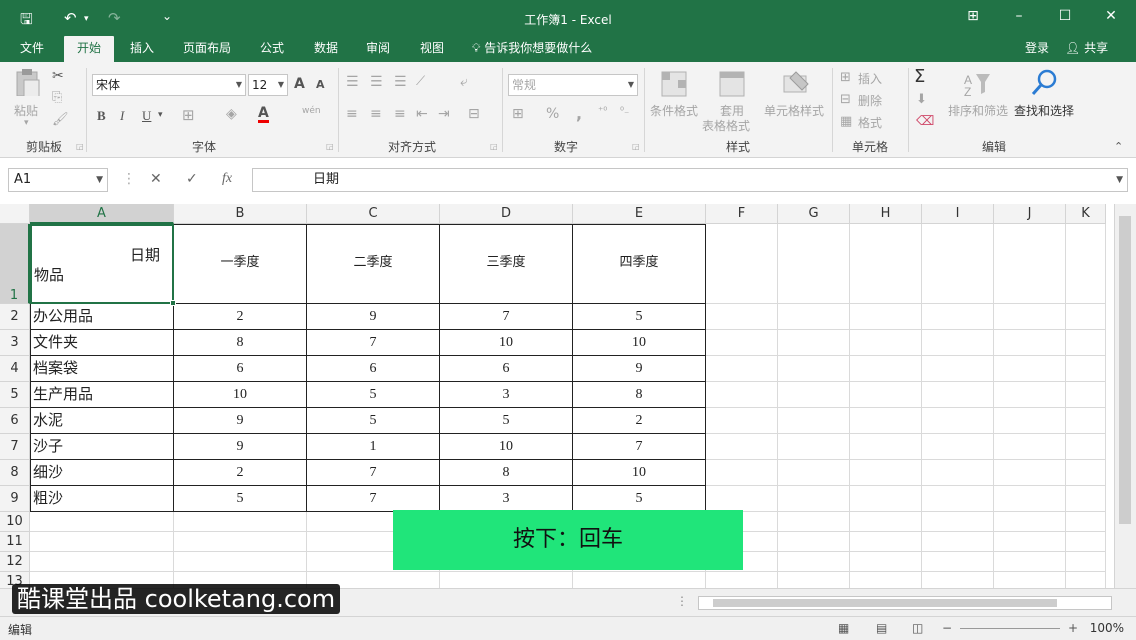 The height and width of the screenshot is (640, 1136). I want to click on cell-a3: 文件夹, so click(102, 343).